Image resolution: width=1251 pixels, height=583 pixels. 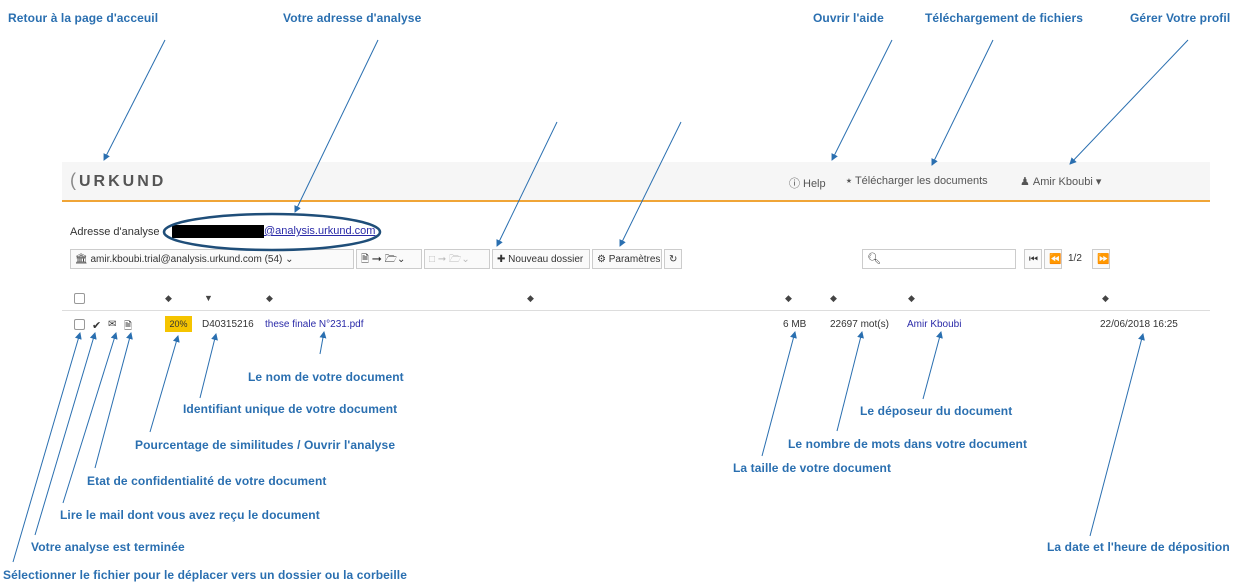 What do you see at coordinates (833, 298) in the screenshot?
I see `sort-words-icon: ◆` at bounding box center [833, 298].